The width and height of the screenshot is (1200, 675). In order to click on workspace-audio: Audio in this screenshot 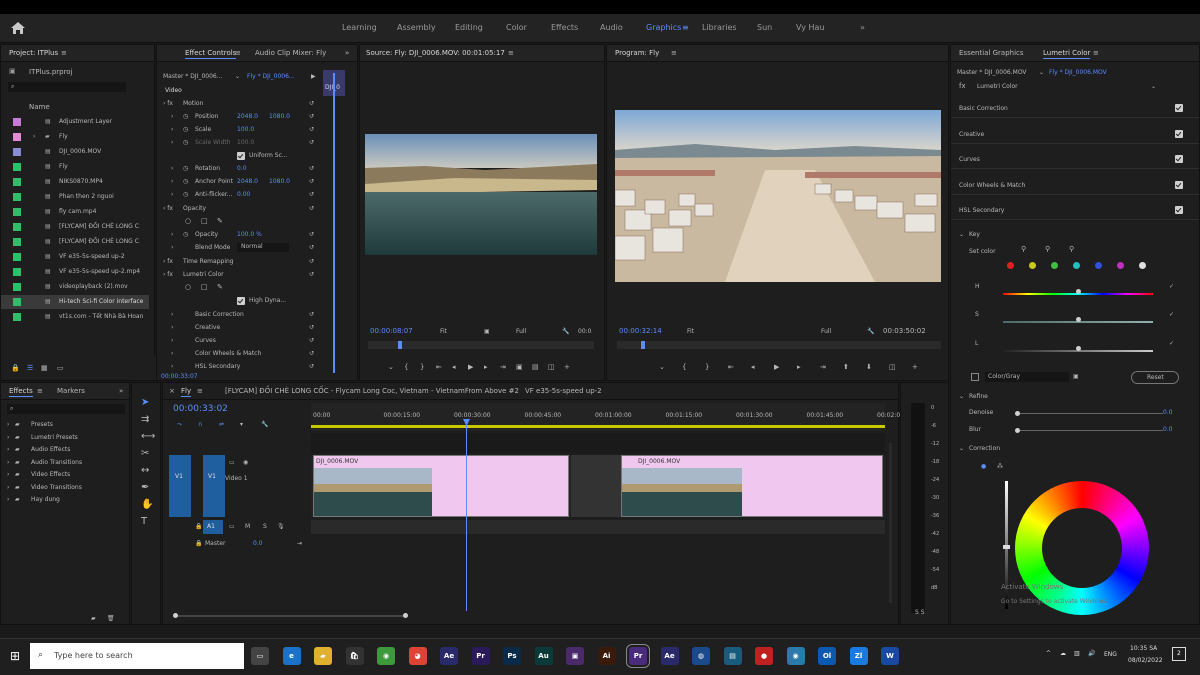, I will do `click(611, 27)`.